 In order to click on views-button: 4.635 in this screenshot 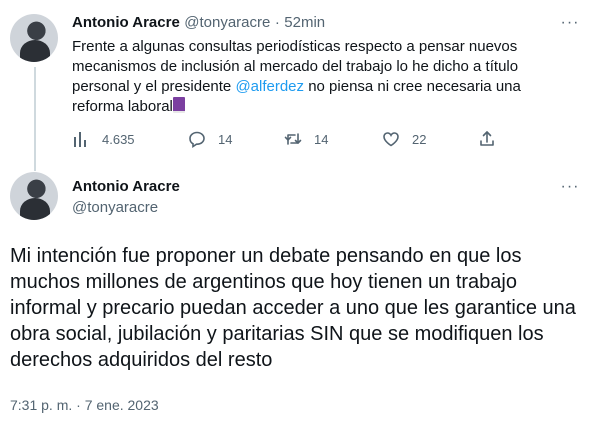, I will do `click(103, 139)`.